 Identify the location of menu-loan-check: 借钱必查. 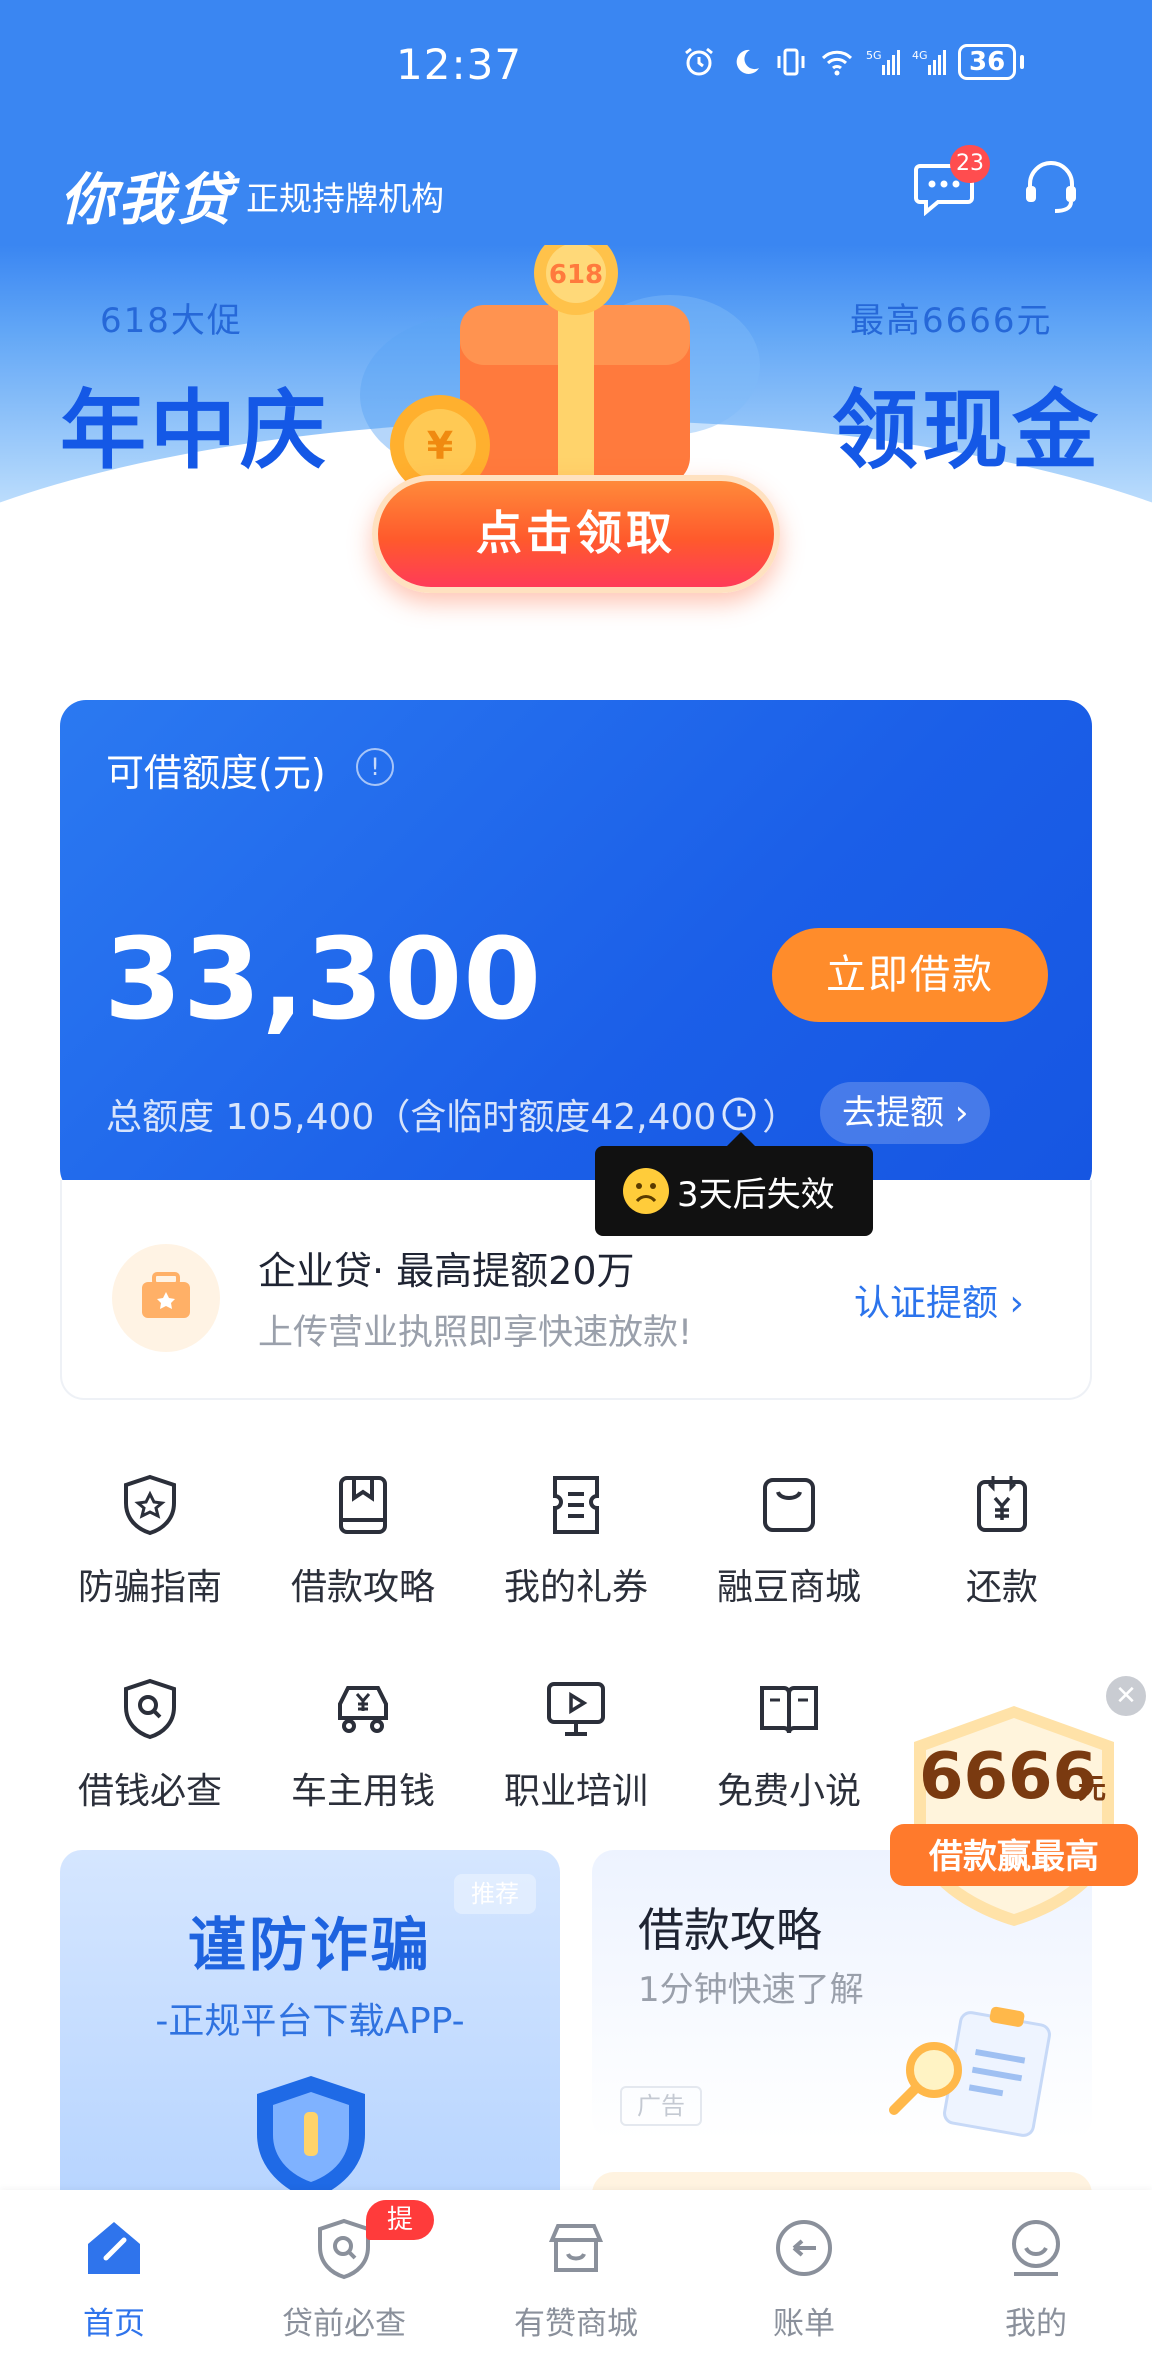
(150, 1745).